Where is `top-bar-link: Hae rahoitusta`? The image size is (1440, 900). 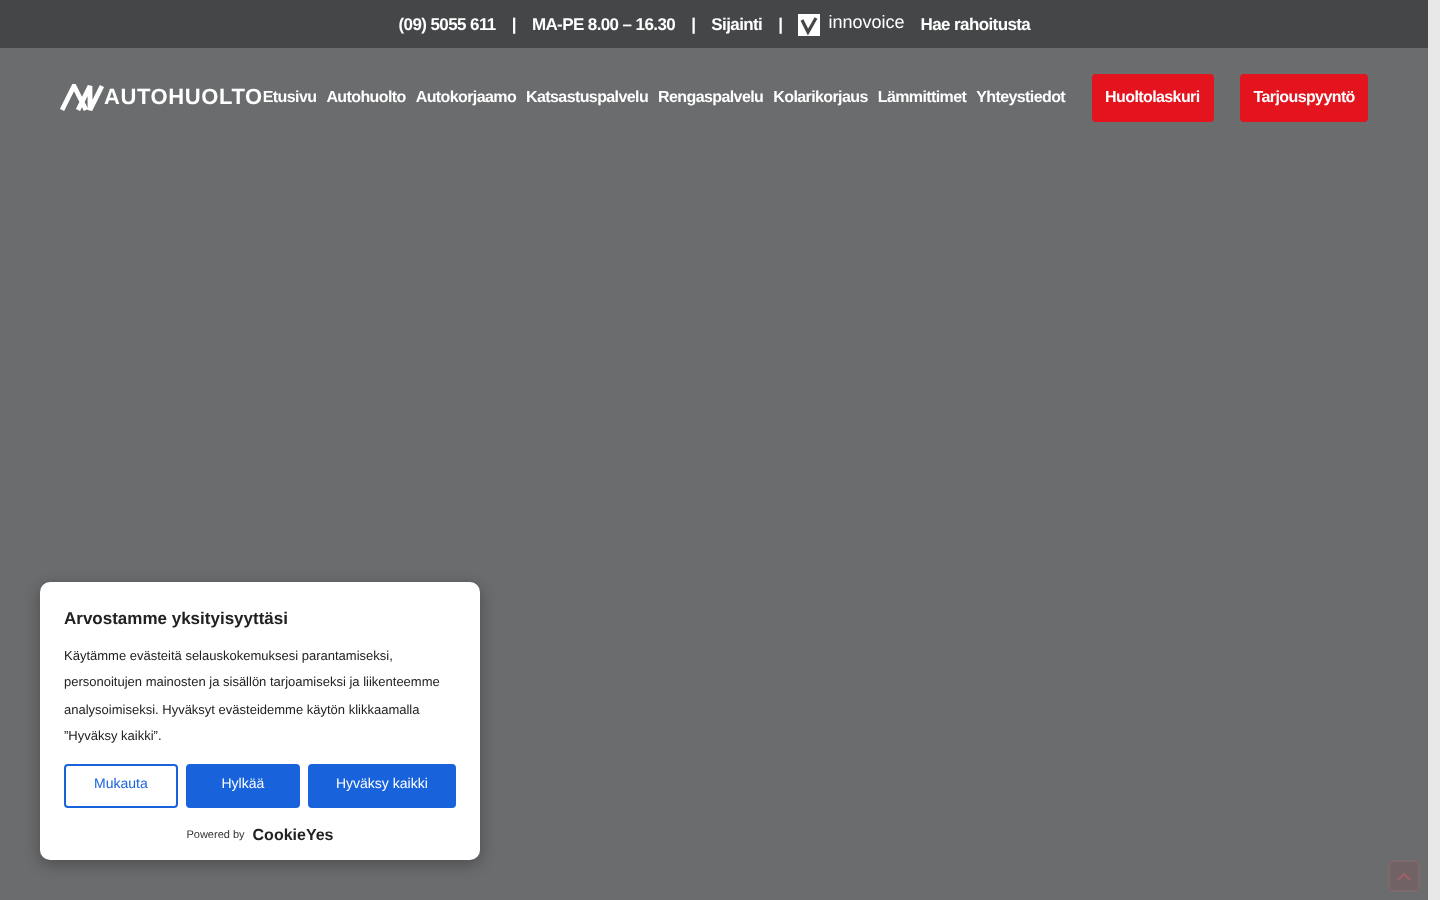
top-bar-link: Hae rahoitusta is located at coordinates (975, 24).